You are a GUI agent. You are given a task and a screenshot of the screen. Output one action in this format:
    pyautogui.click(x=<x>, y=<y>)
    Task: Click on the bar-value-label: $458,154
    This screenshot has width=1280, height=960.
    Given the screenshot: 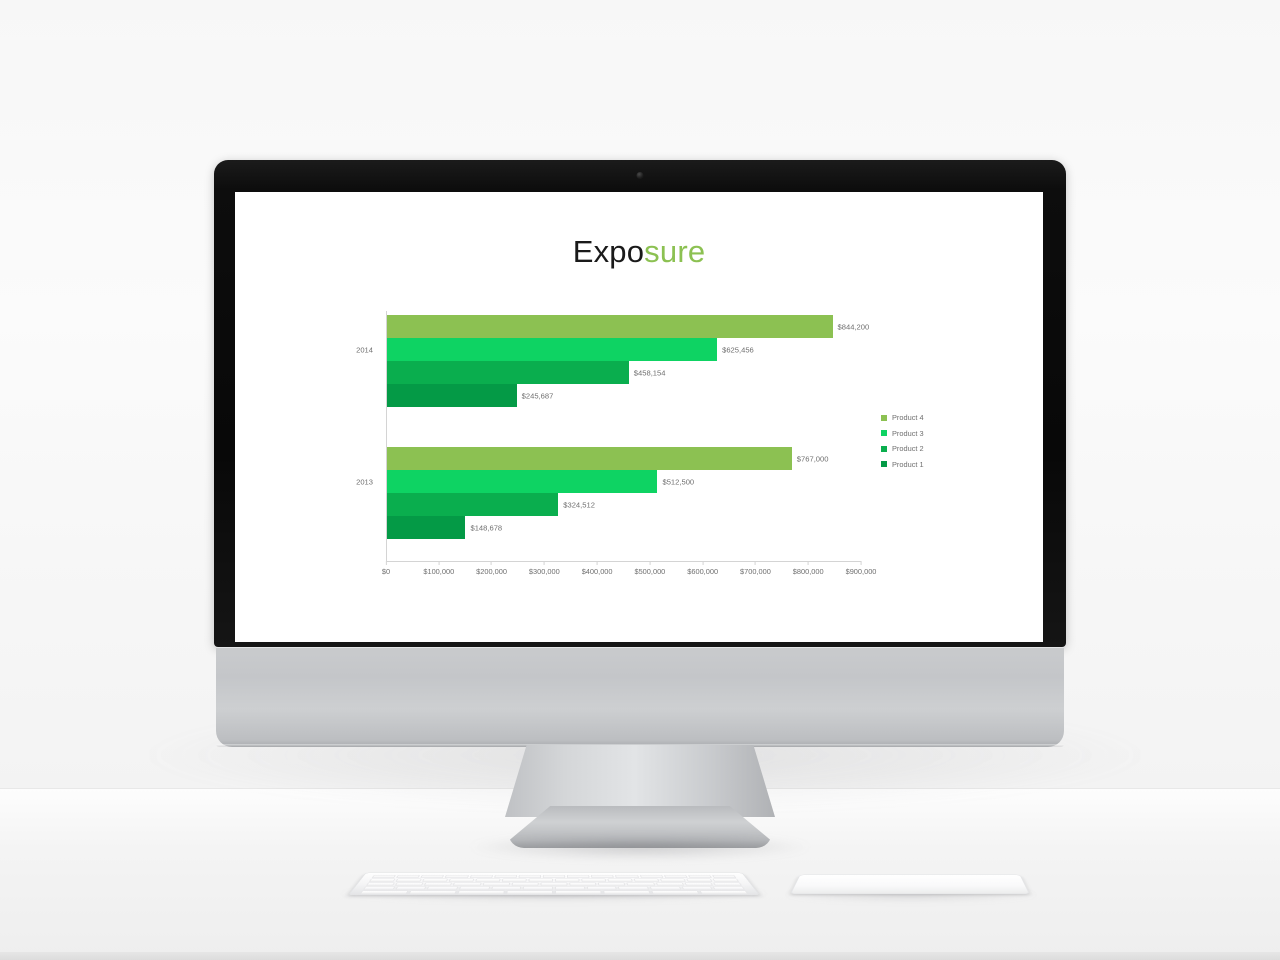 What is the action you would take?
    pyautogui.click(x=649, y=372)
    